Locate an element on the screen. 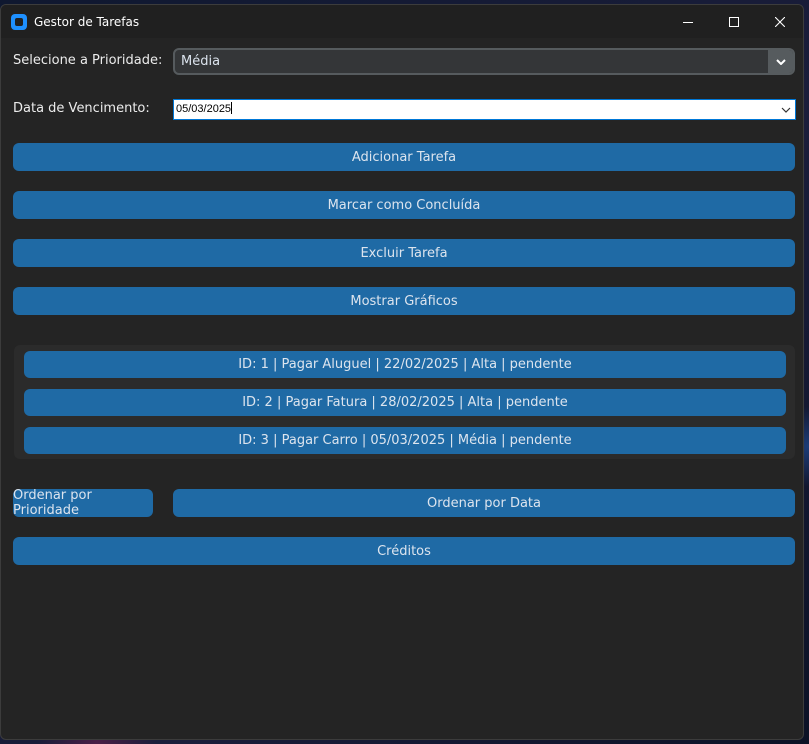 The height and width of the screenshot is (744, 809). delete-task-button: Excluir Tarefa is located at coordinates (404, 253).